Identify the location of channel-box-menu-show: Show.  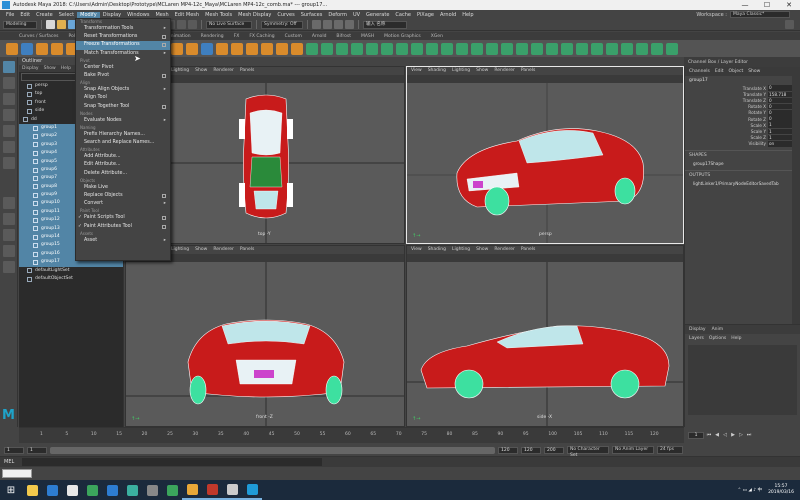
(754, 71).